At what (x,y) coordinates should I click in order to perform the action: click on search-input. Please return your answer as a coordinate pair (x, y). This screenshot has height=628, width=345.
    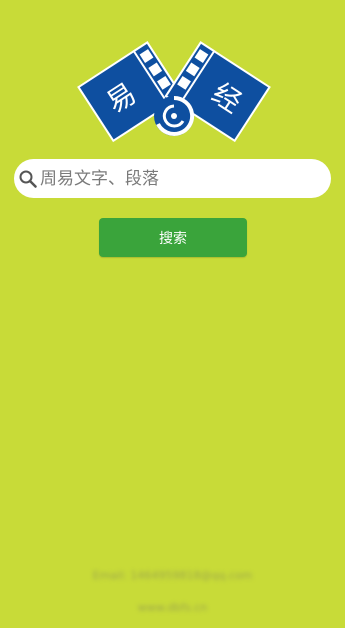
    Looking at the image, I should click on (174, 178).